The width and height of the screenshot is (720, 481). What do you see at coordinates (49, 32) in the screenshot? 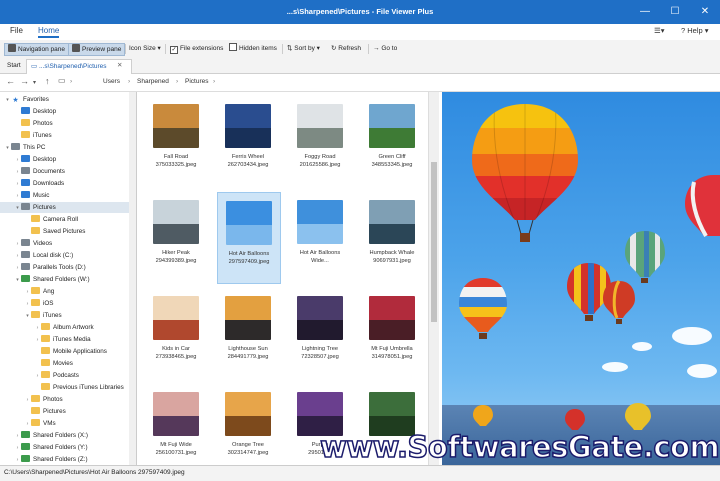
I see `menu-home: Home` at bounding box center [49, 32].